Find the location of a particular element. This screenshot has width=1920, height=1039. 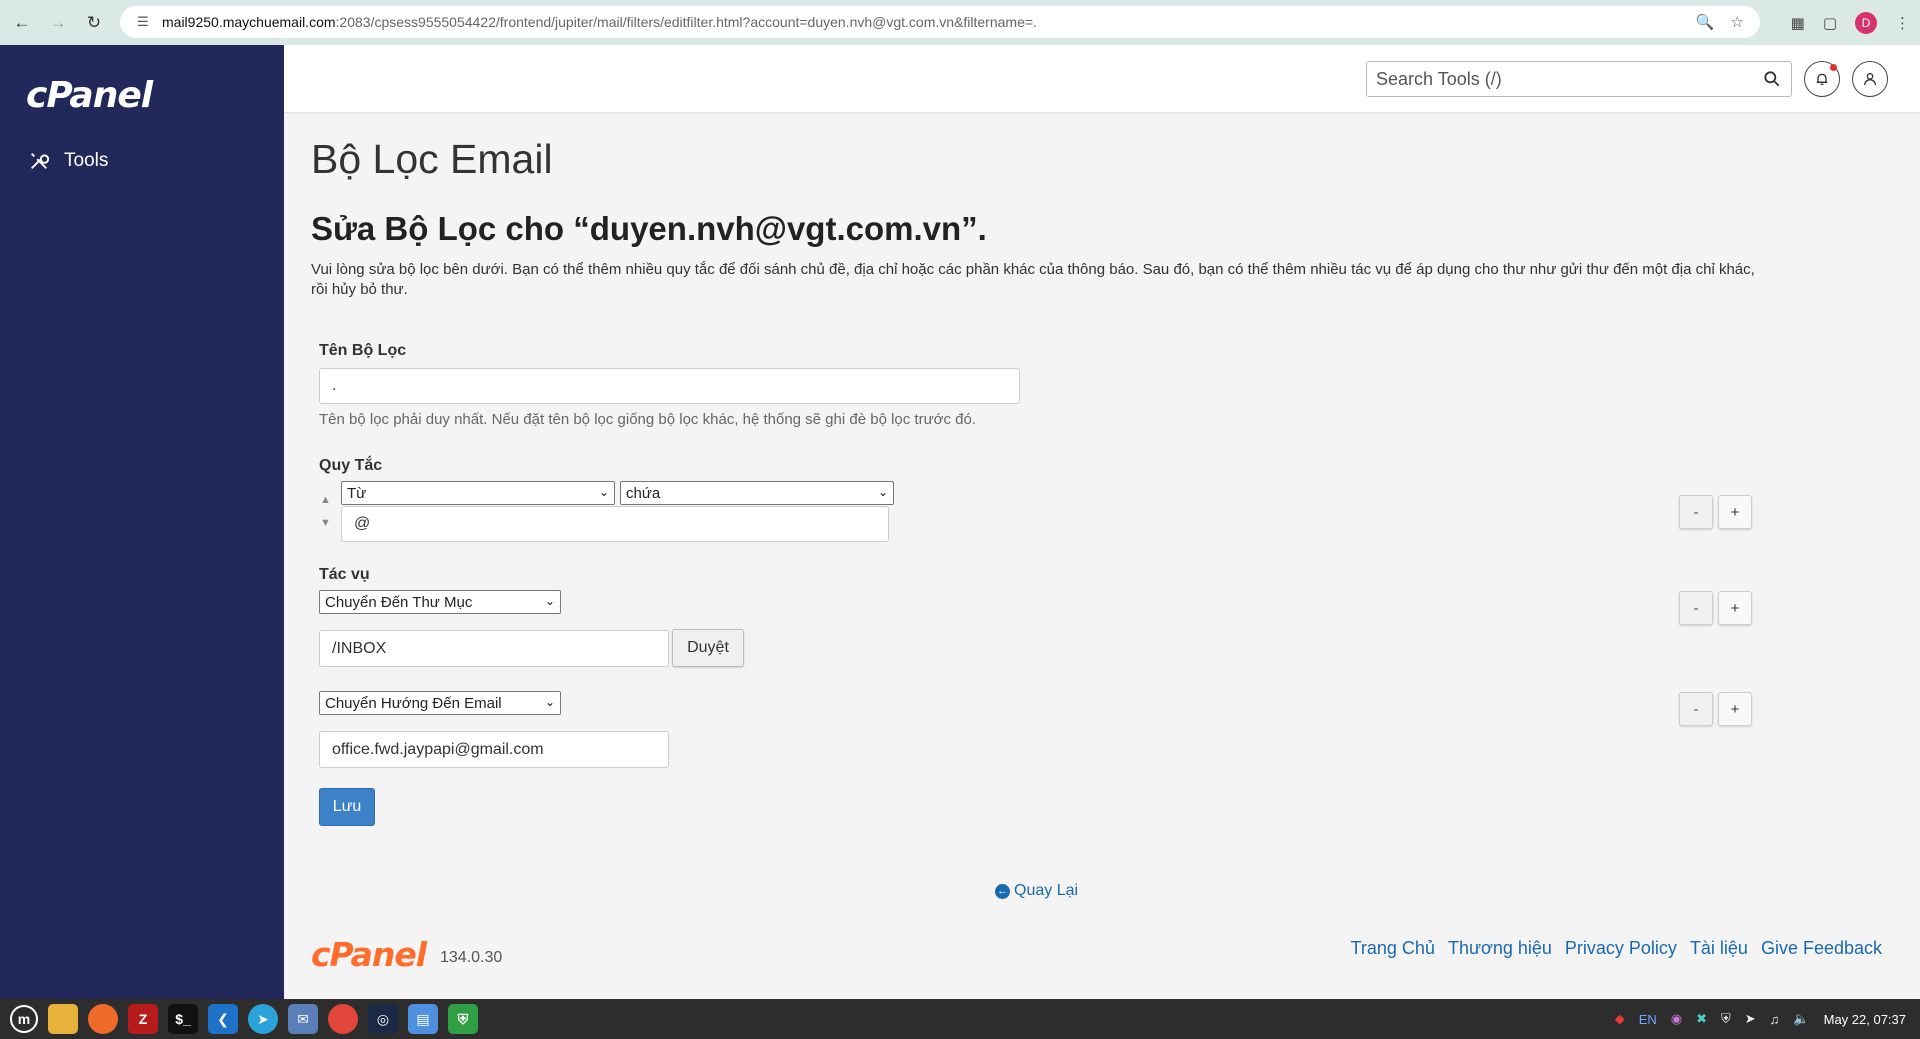

clock: May 22, 07:37 is located at coordinates (1865, 1019).